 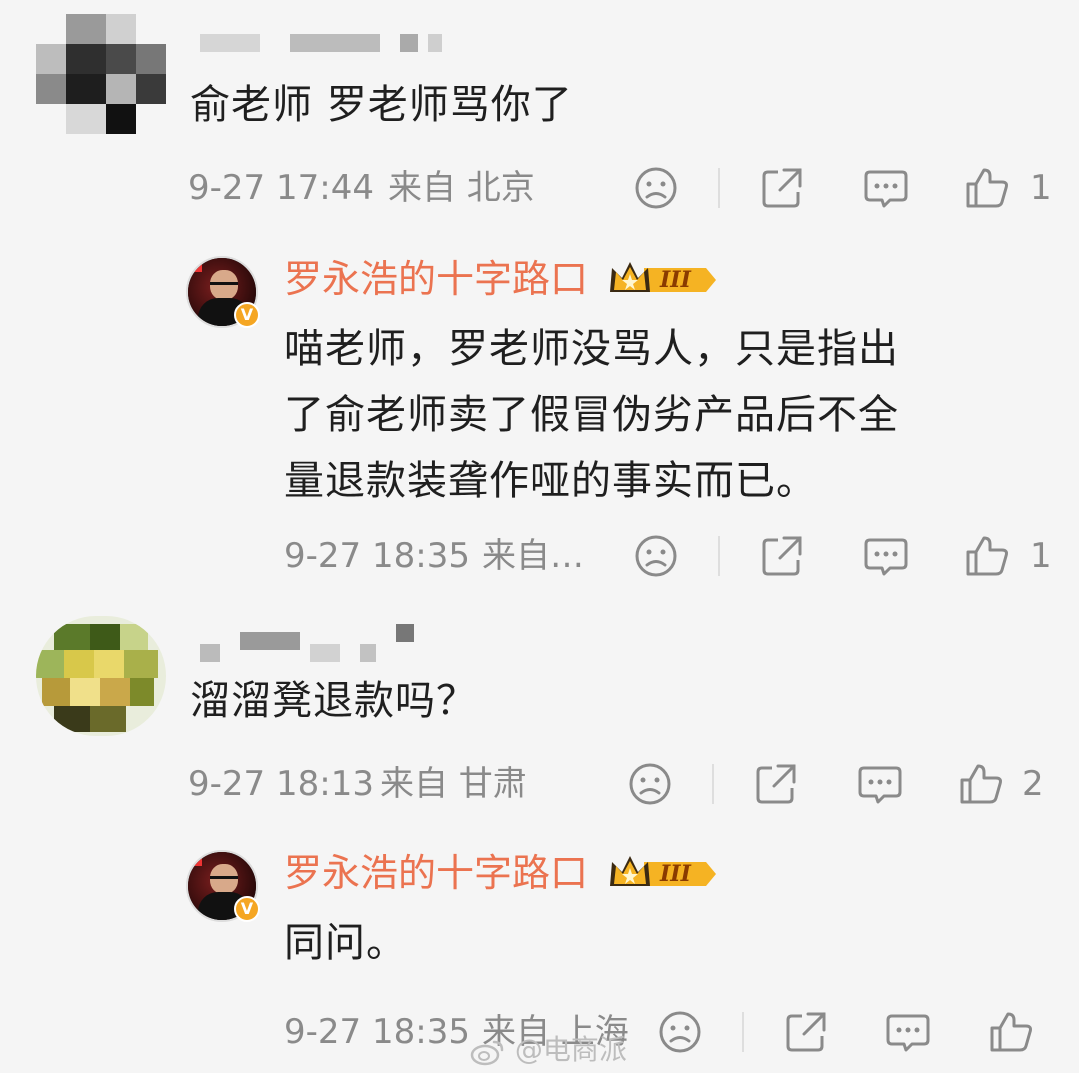 I want to click on reply-meta: 9-27 18:35 来自… 1, so click(x=539, y=556).